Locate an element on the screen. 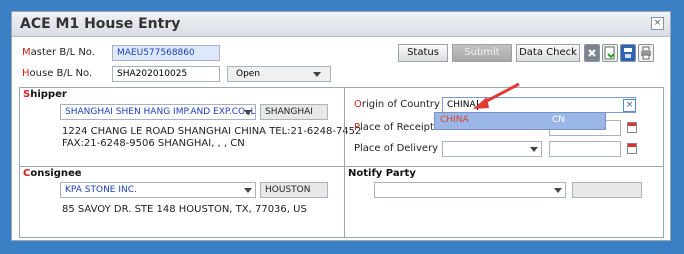 The image size is (684, 254). consignee-name-value: KPA STONE INC. is located at coordinates (101, 190).